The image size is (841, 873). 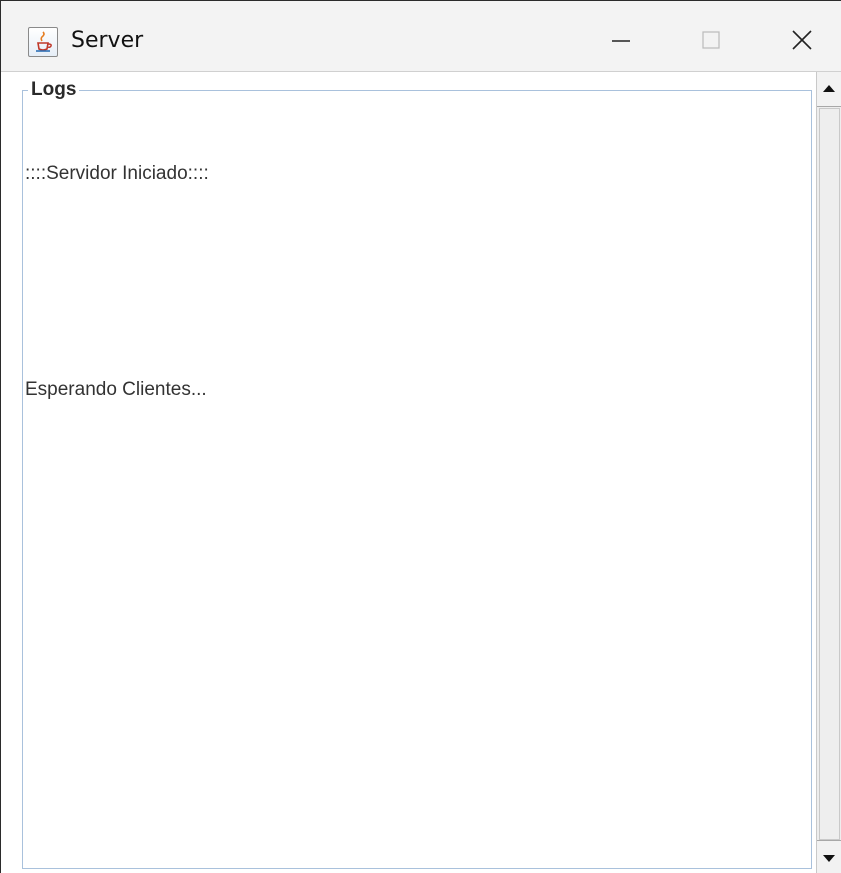 I want to click on logs-group-title: Logs, so click(x=54, y=90).